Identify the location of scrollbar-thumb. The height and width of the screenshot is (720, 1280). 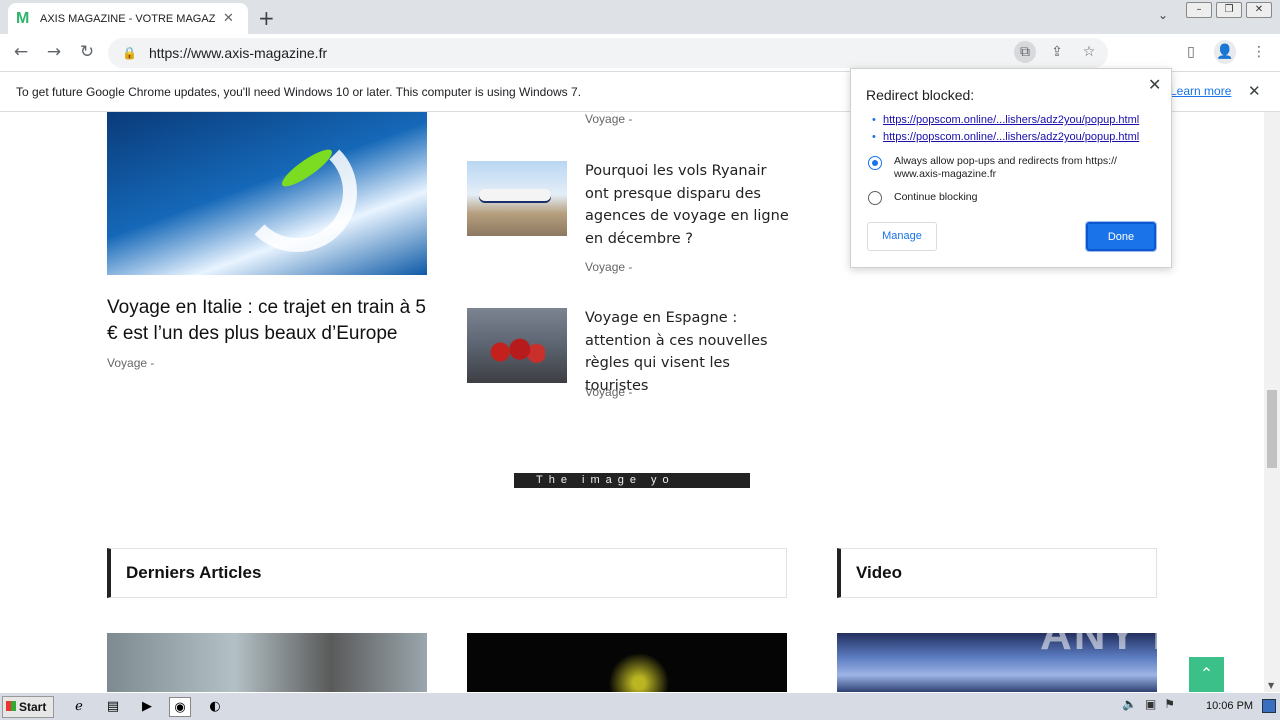
(1272, 429).